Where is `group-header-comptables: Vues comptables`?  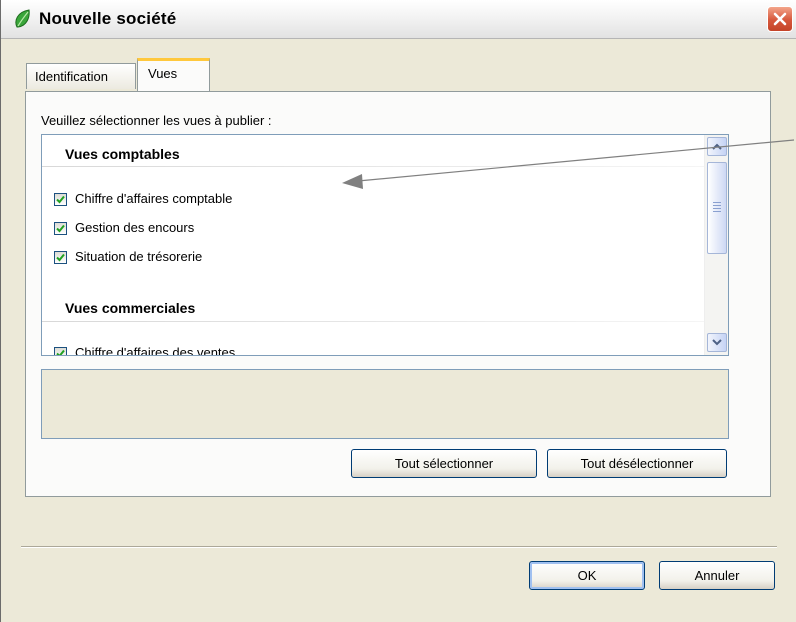
group-header-comptables: Vues comptables is located at coordinates (122, 154).